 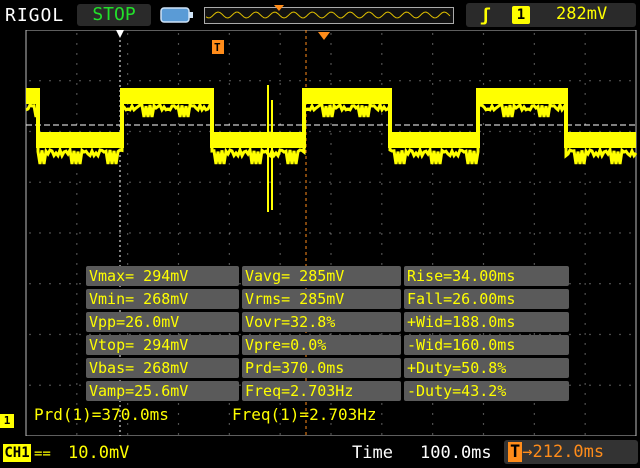 What do you see at coordinates (321, 368) in the screenshot?
I see `measurement-cell: Prd=370.0ms` at bounding box center [321, 368].